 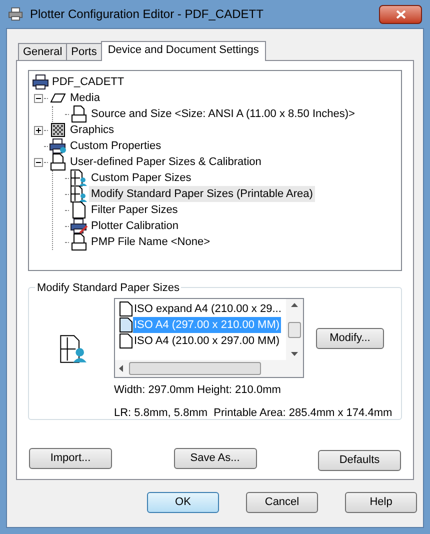 I want to click on left-arrow-icon, so click(x=121, y=368).